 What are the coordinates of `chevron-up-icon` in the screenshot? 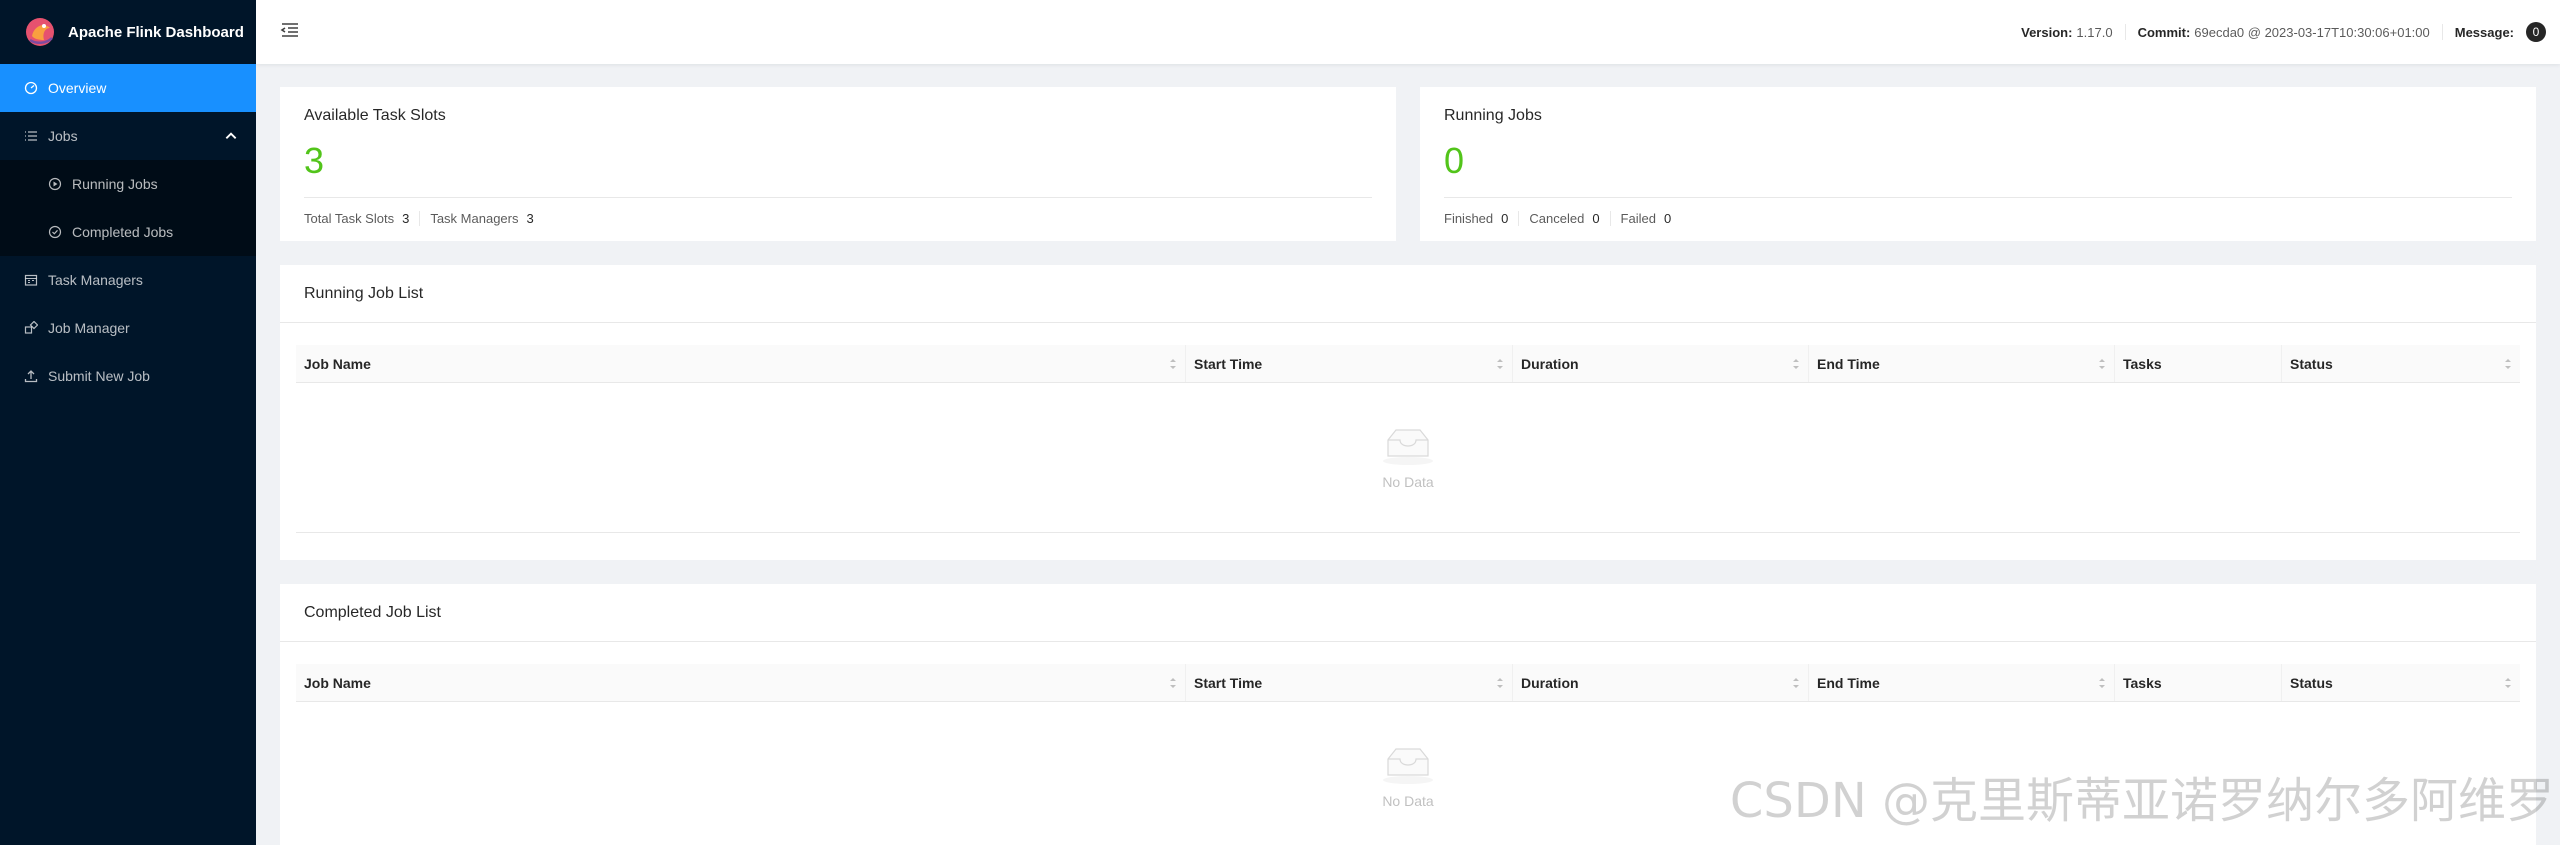 It's located at (231, 135).